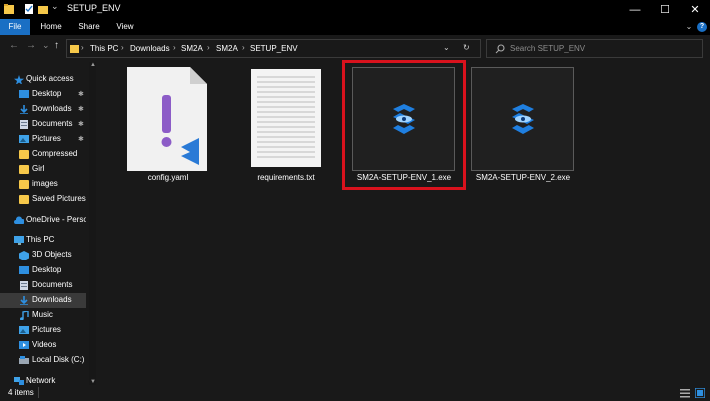 The image size is (710, 401). Describe the element at coordinates (665, 9) in the screenshot. I see `maximize-button: ☐` at that location.